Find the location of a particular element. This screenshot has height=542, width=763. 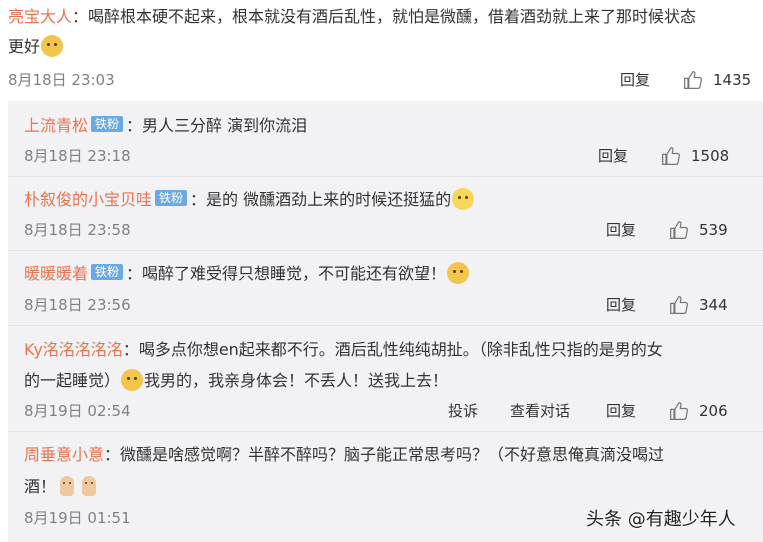

reply-3-reply-button: 回复 is located at coordinates (621, 305).